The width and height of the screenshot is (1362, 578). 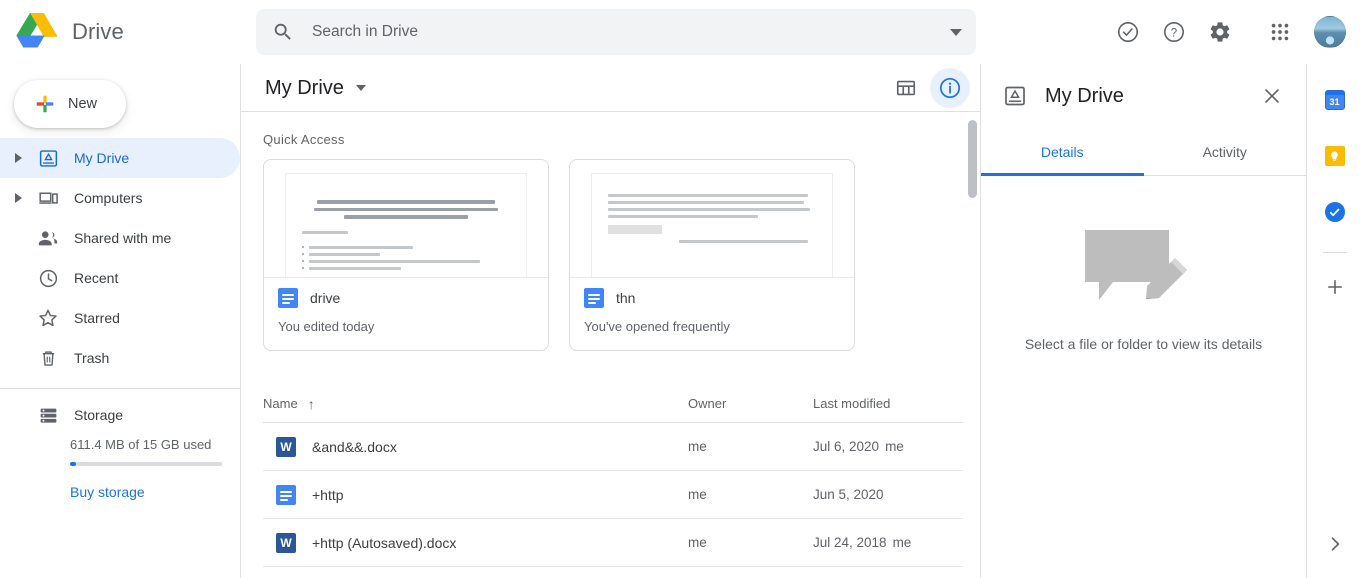 What do you see at coordinates (360, 88) in the screenshot?
I see `breadcrumb-caret-down-icon` at bounding box center [360, 88].